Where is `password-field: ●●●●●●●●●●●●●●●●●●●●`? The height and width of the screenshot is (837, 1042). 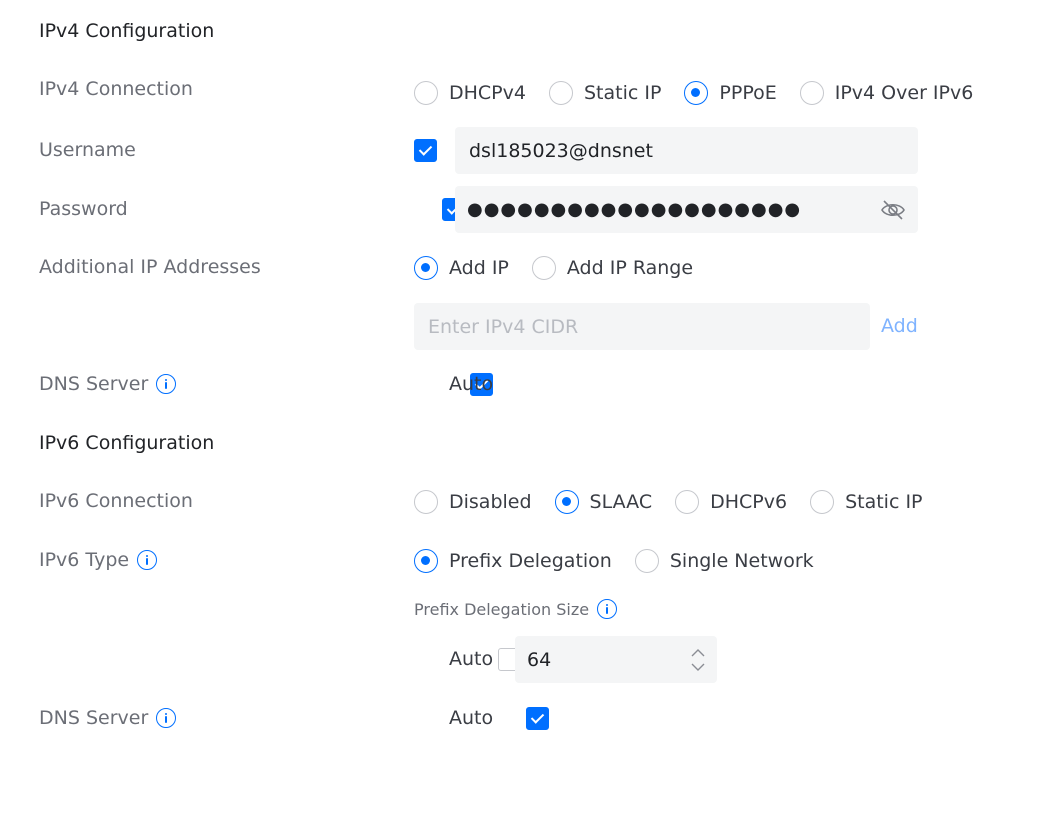
password-field: ●●●●●●●●●●●●●●●●●●●● is located at coordinates (686, 209).